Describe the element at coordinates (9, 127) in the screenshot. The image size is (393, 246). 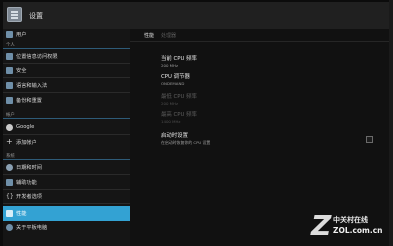
I see `google-icon` at that location.